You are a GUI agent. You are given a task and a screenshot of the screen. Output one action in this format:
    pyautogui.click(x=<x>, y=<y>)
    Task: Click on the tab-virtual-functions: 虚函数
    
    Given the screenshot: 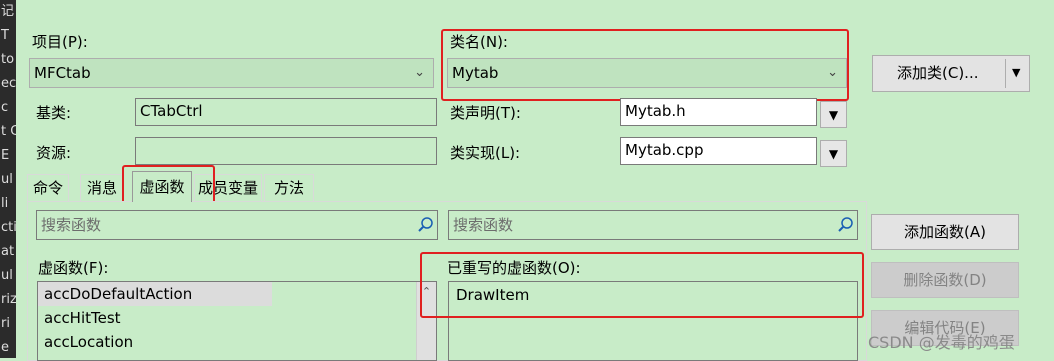 What is the action you would take?
    pyautogui.click(x=162, y=186)
    